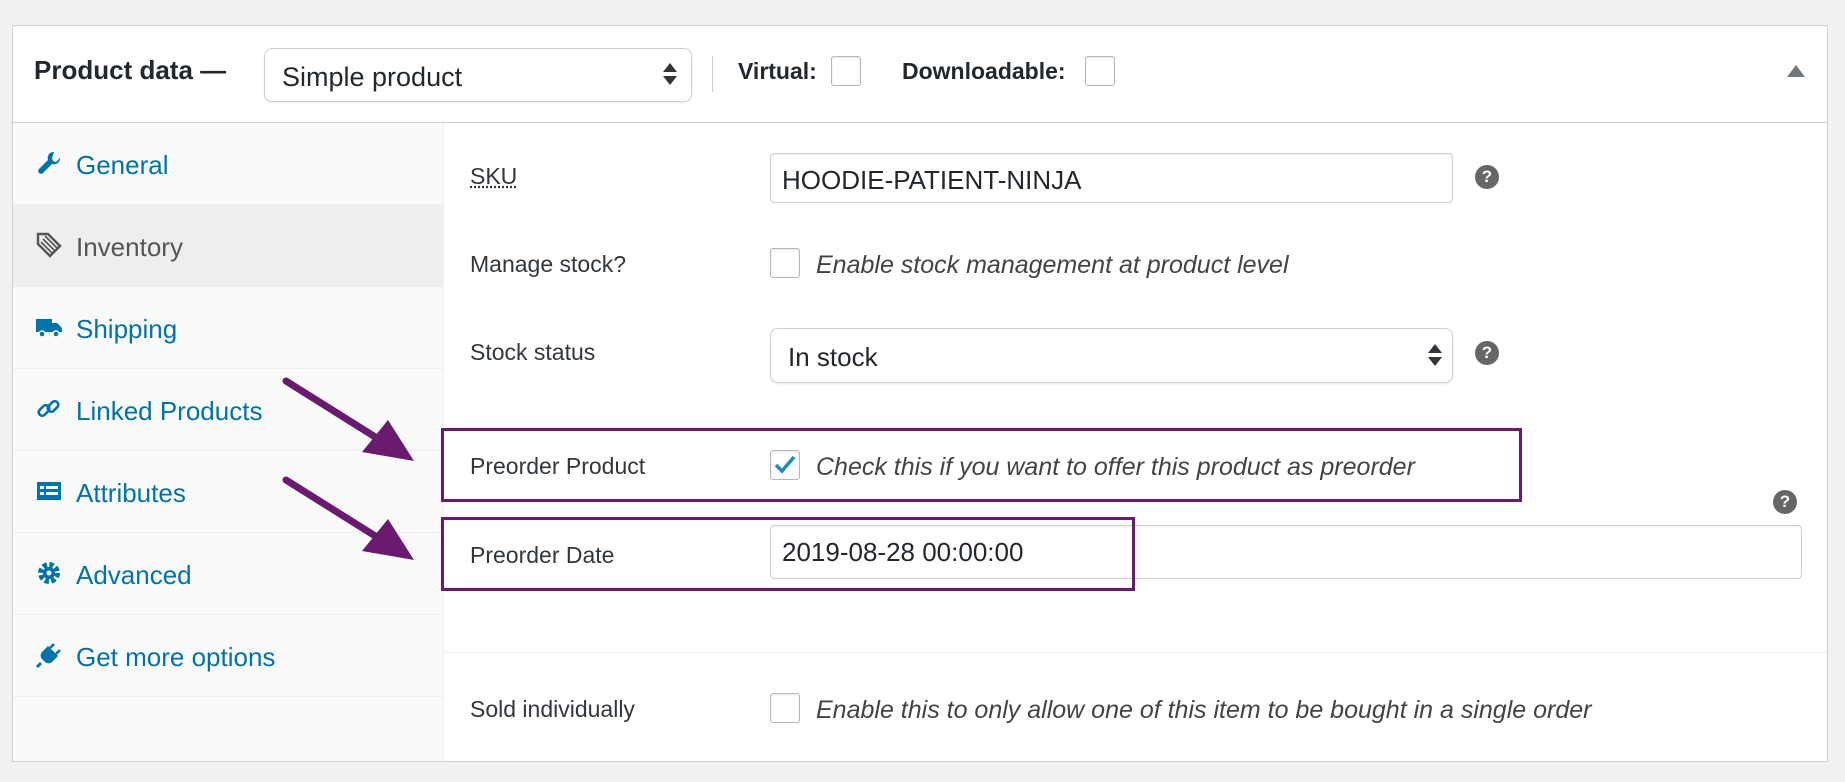 This screenshot has width=1845, height=782. I want to click on tag-icon, so click(49, 245).